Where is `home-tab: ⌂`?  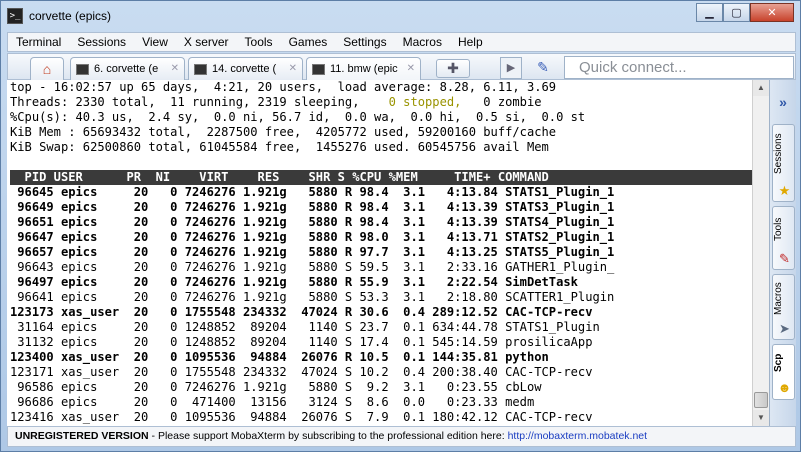 home-tab: ⌂ is located at coordinates (47, 68).